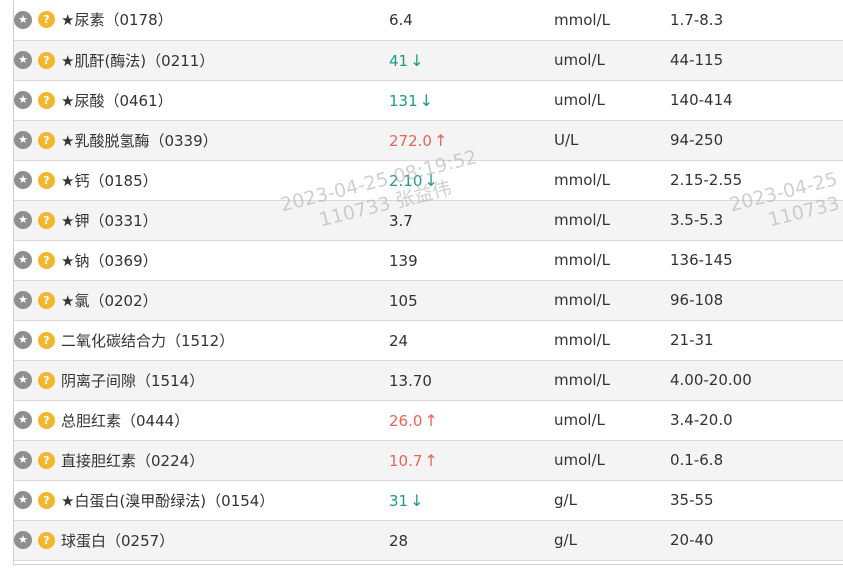 This screenshot has height=577, width=843. Describe the element at coordinates (756, 220) in the screenshot. I see `reference-range-cell: 3.5-5.3` at that location.